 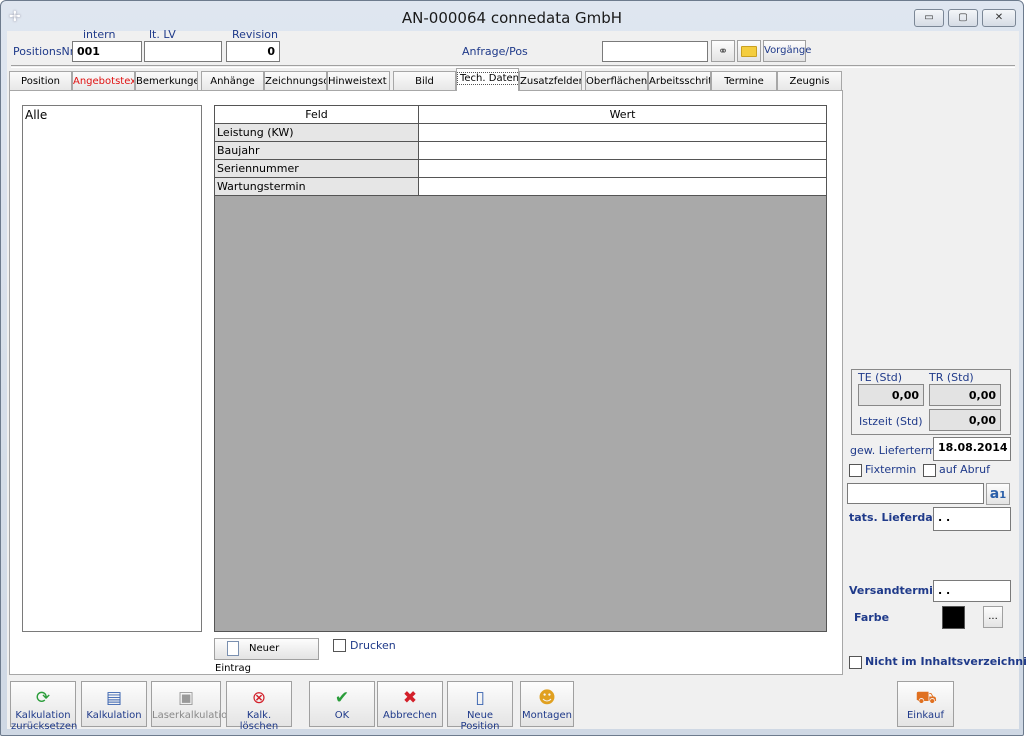 I want to click on row-feld: Baujahr, so click(x=317, y=151).